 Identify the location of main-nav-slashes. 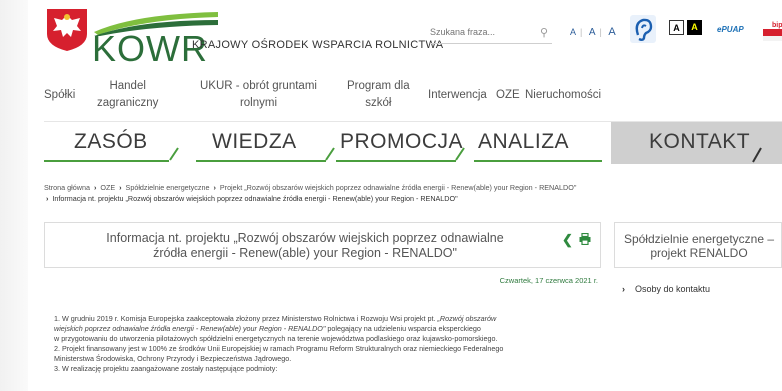
(465, 155).